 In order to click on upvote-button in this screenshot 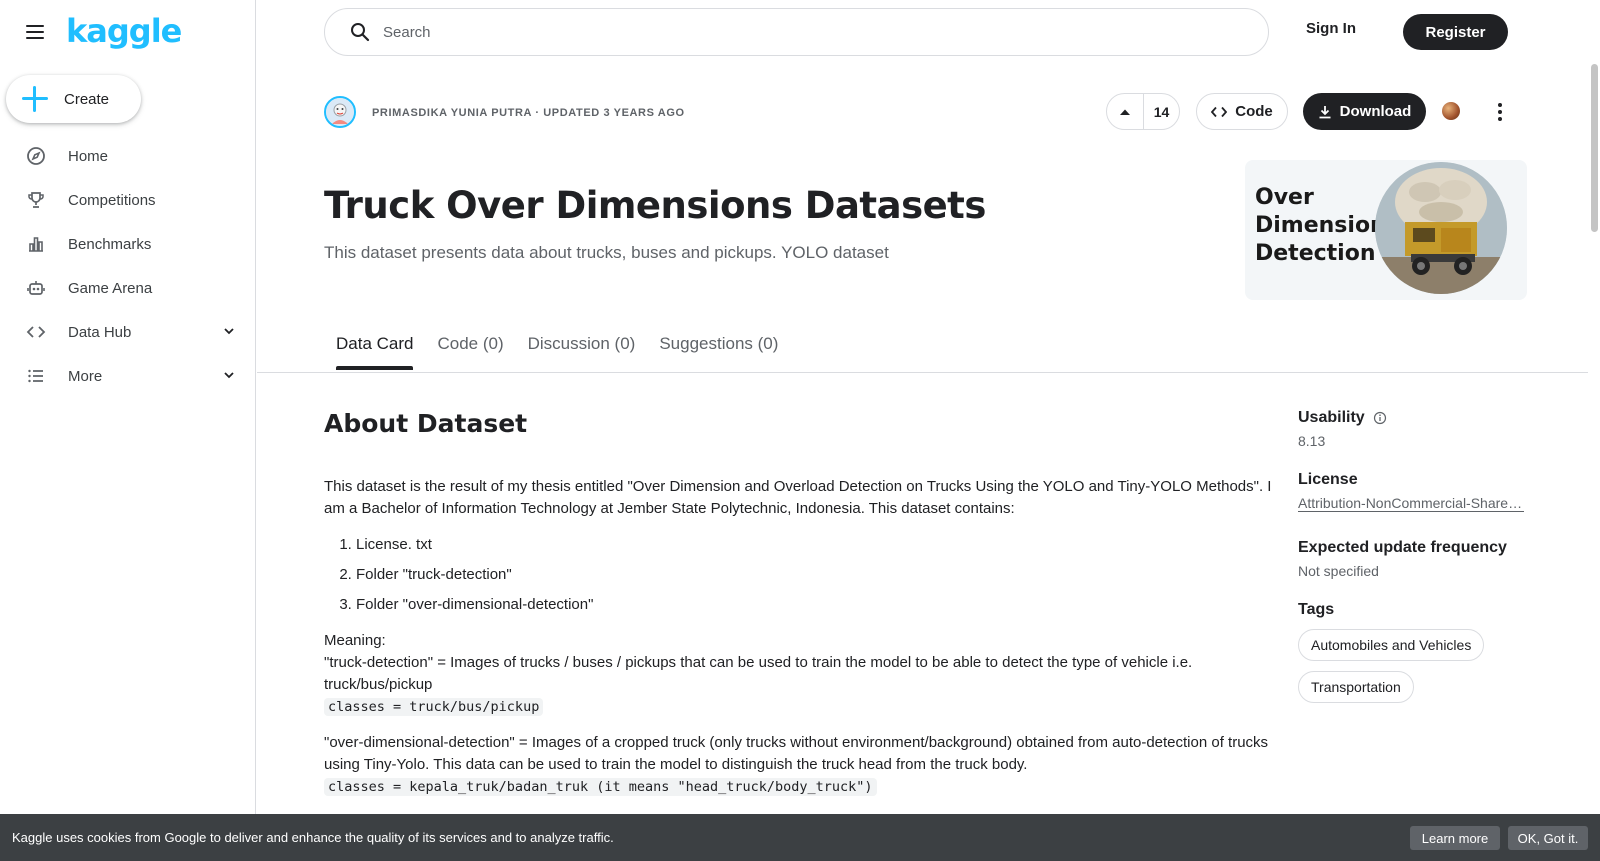, I will do `click(1125, 111)`.